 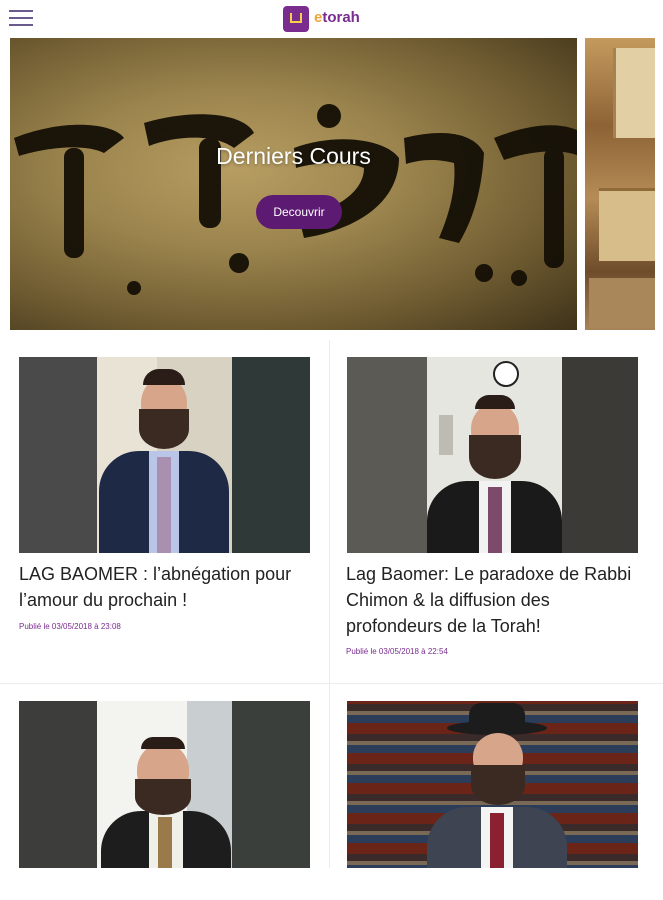 What do you see at coordinates (70, 626) in the screenshot?
I see `course-date: Publié le 03/05/2018 à 23:08` at bounding box center [70, 626].